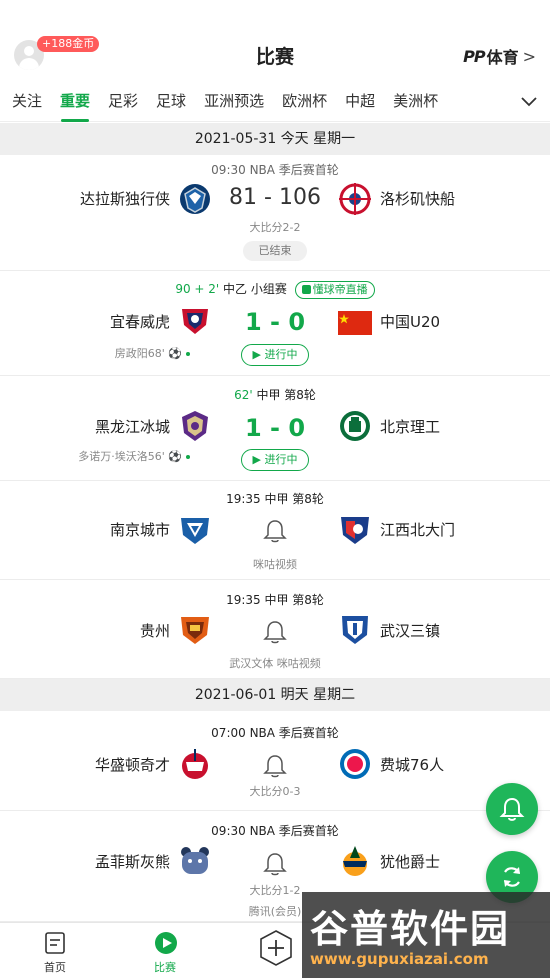 The width and height of the screenshot is (550, 978). I want to click on match-card: 07:00 NBA 季后赛首轮 华盛顿奇才 费城76人 大比分0-3, so click(275, 761).